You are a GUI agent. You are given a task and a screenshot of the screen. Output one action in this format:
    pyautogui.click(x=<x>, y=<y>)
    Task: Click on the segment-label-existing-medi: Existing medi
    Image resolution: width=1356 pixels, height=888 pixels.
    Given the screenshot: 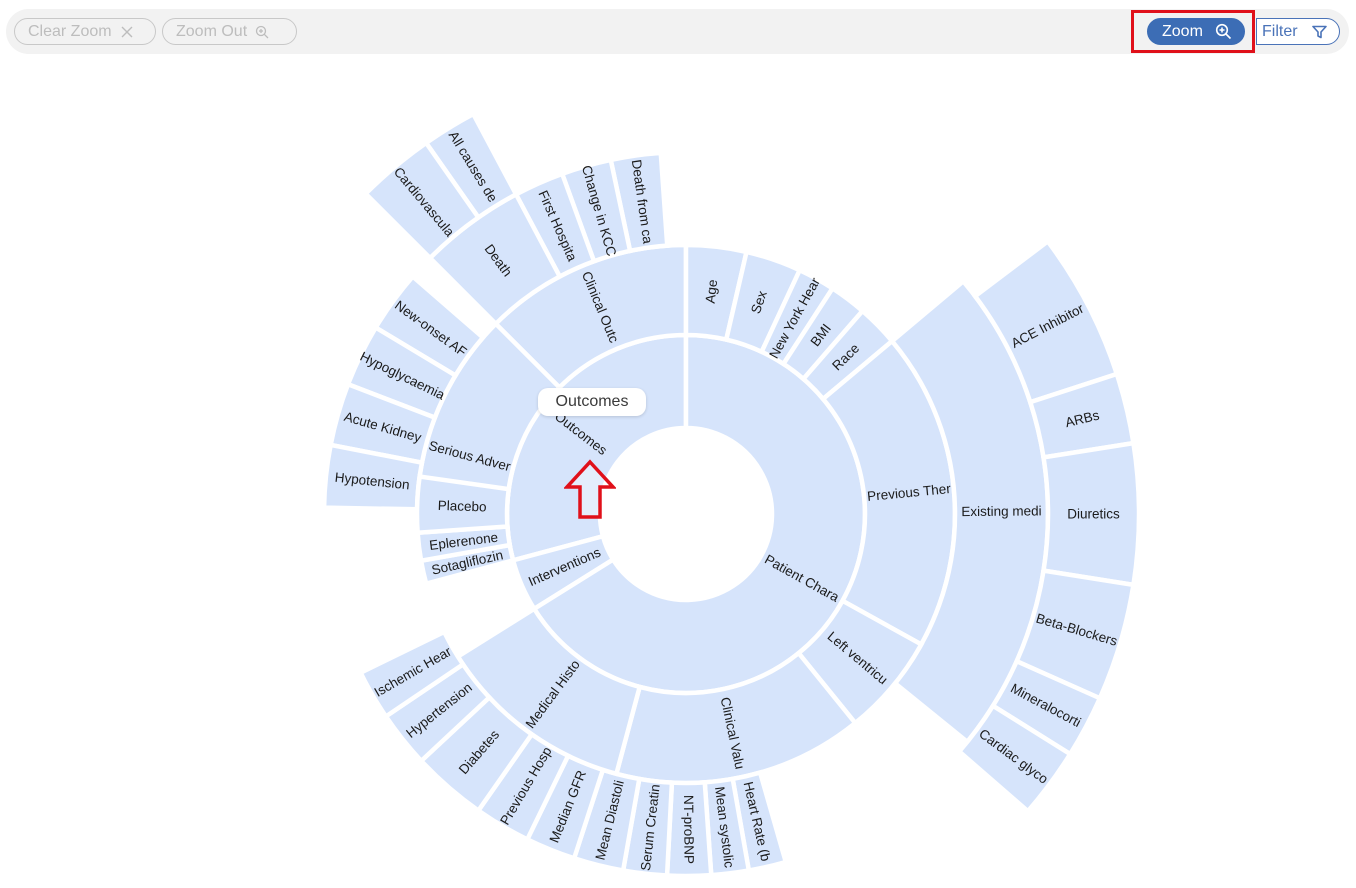 What is the action you would take?
    pyautogui.click(x=1001, y=511)
    